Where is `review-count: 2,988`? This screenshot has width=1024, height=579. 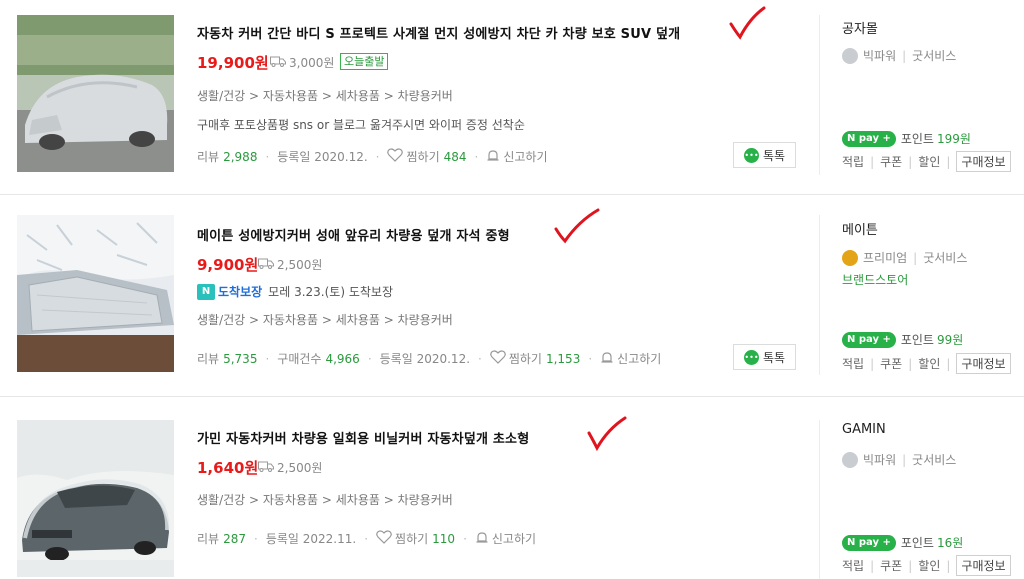
review-count: 2,988 is located at coordinates (240, 157).